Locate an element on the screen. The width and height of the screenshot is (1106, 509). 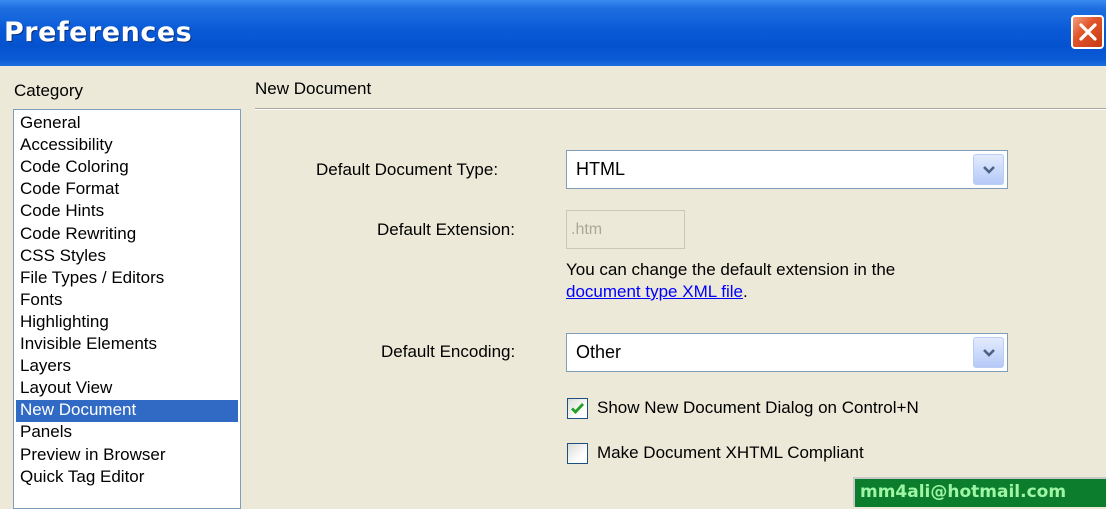
xhtml-compliant-option: Make Document XHTML Compliant is located at coordinates (792, 454).